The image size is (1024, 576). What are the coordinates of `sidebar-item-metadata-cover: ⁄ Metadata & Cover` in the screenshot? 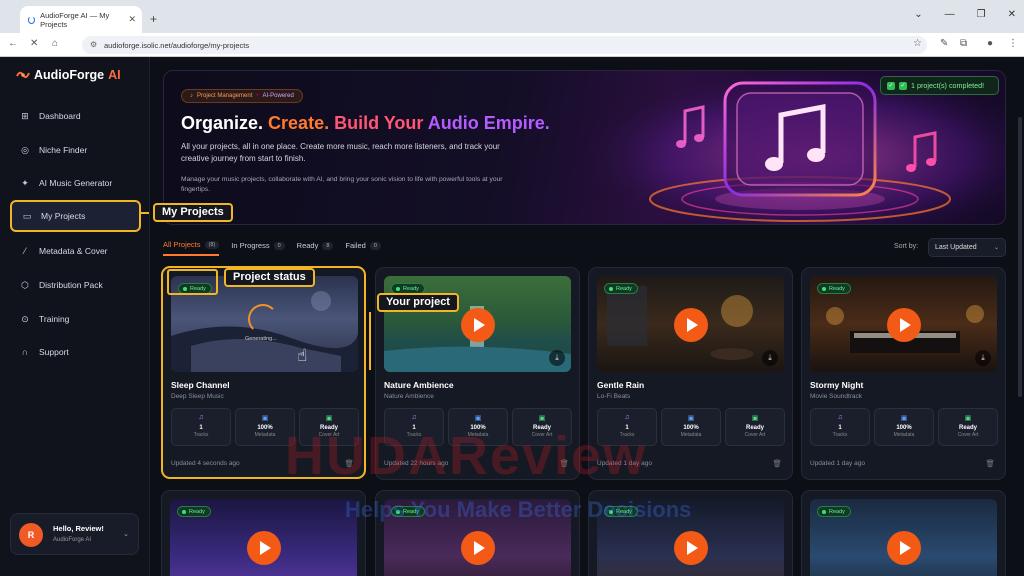 It's located at (75, 251).